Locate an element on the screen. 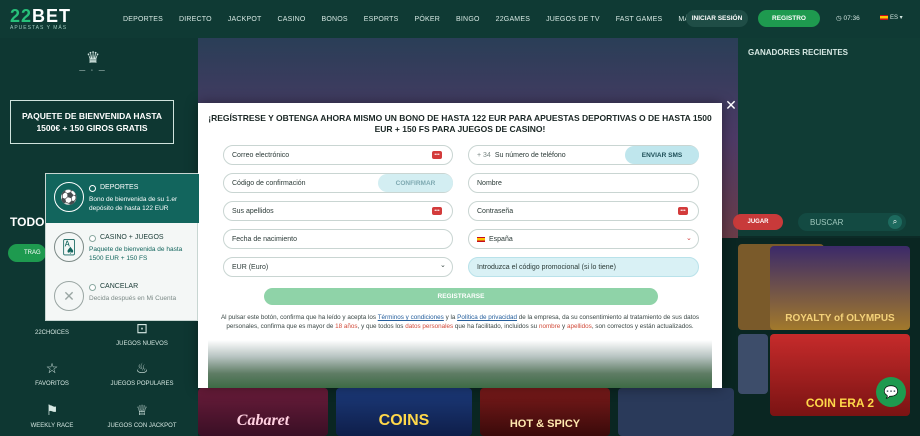 The image size is (920, 436). slot-cards-icon: 🂡 is located at coordinates (69, 247).